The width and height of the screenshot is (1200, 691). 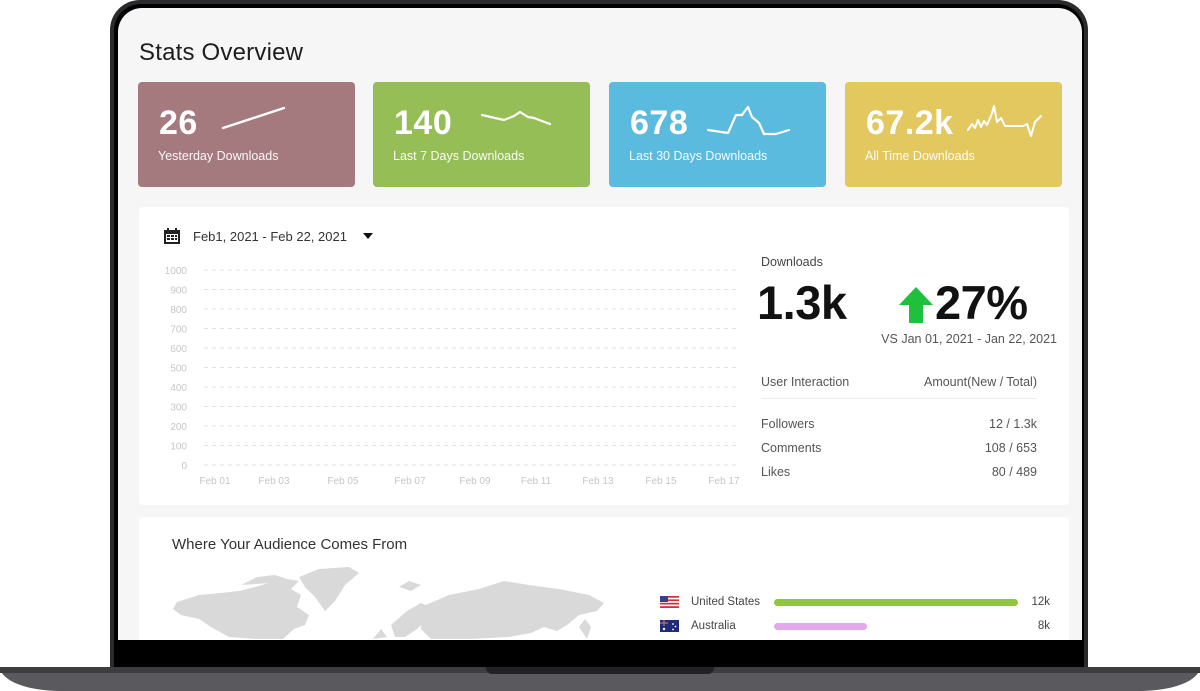 I want to click on interaction-table-header: User Interaction Amount(New / Total), so click(x=899, y=387).